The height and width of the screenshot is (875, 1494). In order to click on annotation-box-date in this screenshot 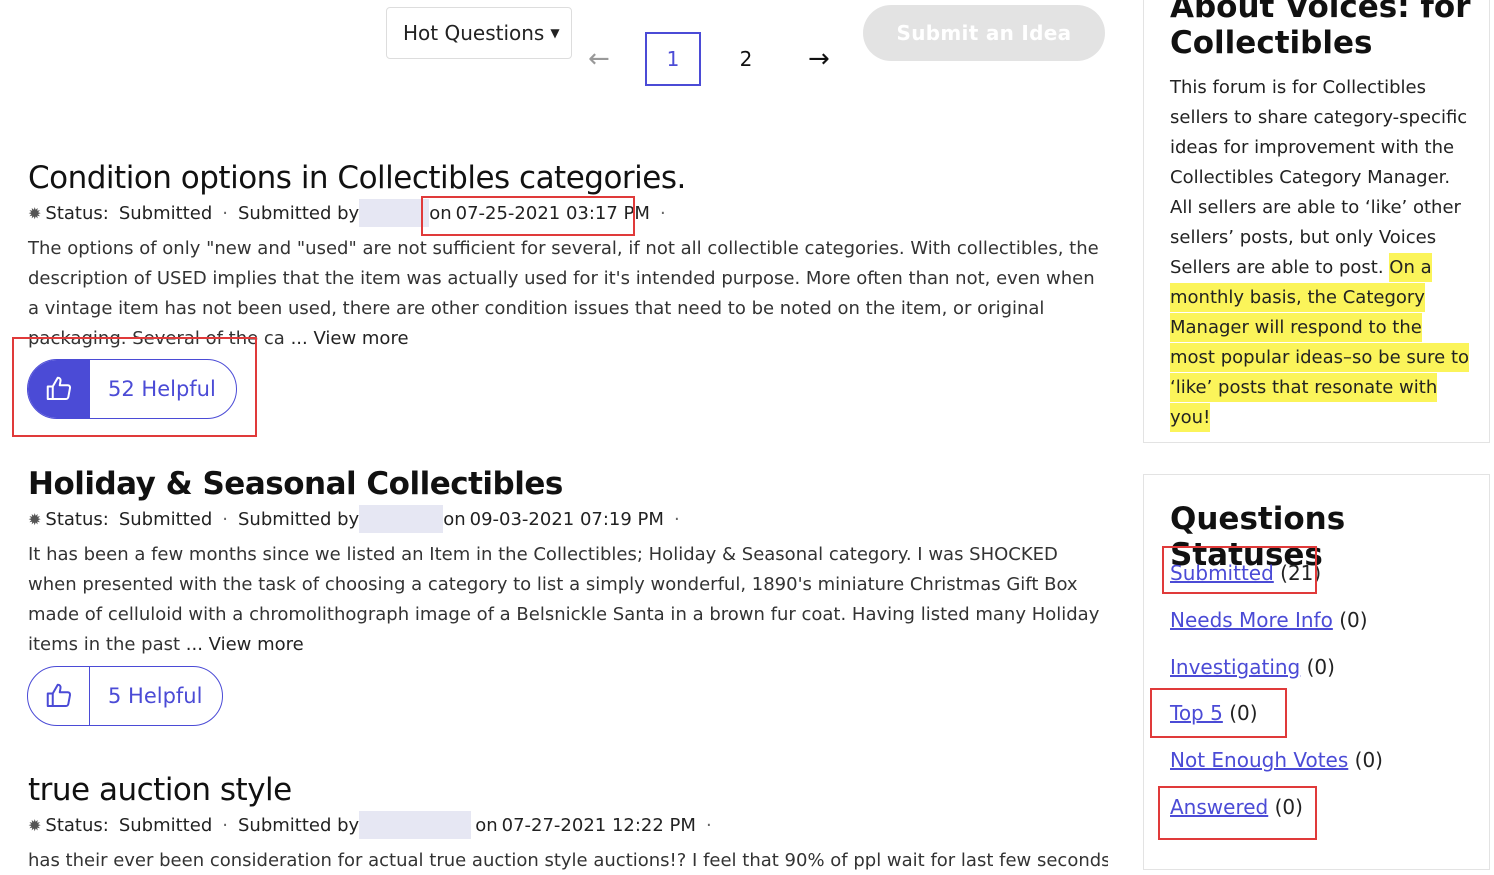, I will do `click(528, 216)`.